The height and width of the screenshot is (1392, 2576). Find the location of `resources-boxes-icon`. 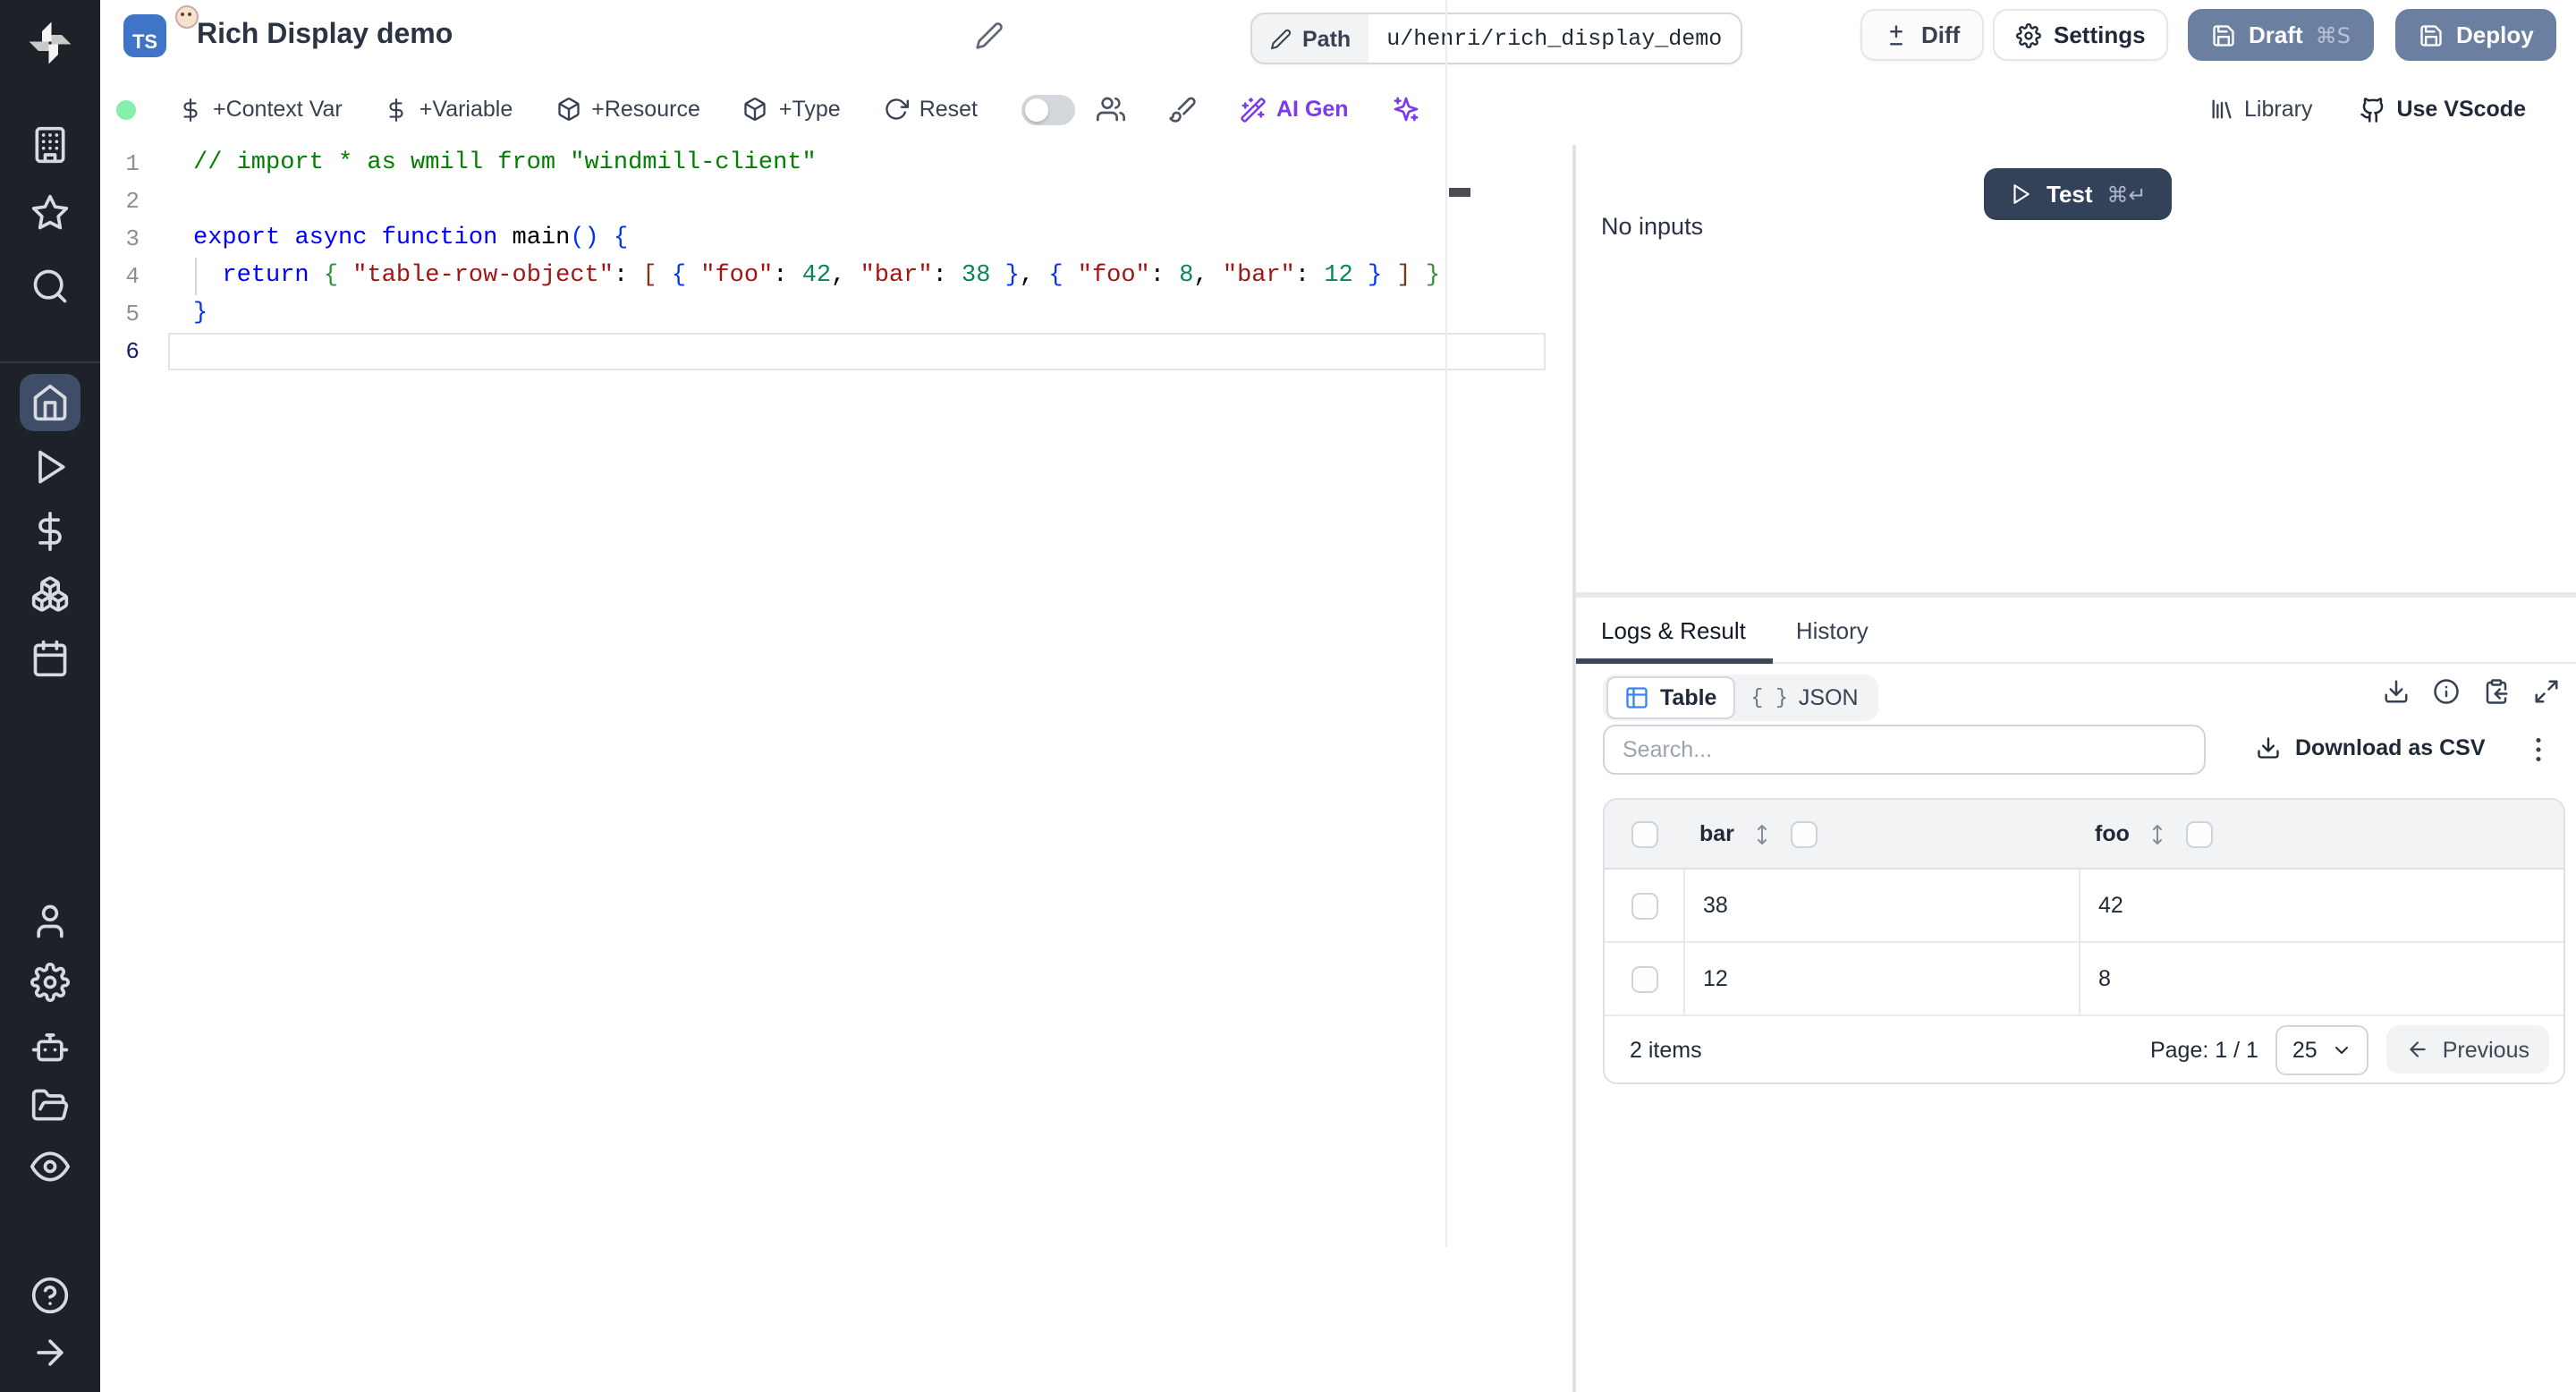

resources-boxes-icon is located at coordinates (50, 594).